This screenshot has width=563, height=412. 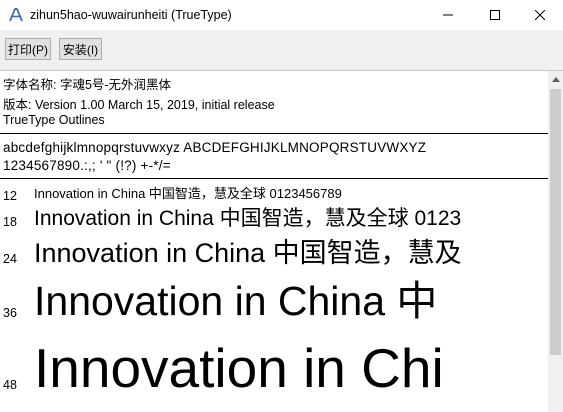 I want to click on title-bar: zihun5hao-wuwairunheiti (TrueType), so click(x=281, y=15).